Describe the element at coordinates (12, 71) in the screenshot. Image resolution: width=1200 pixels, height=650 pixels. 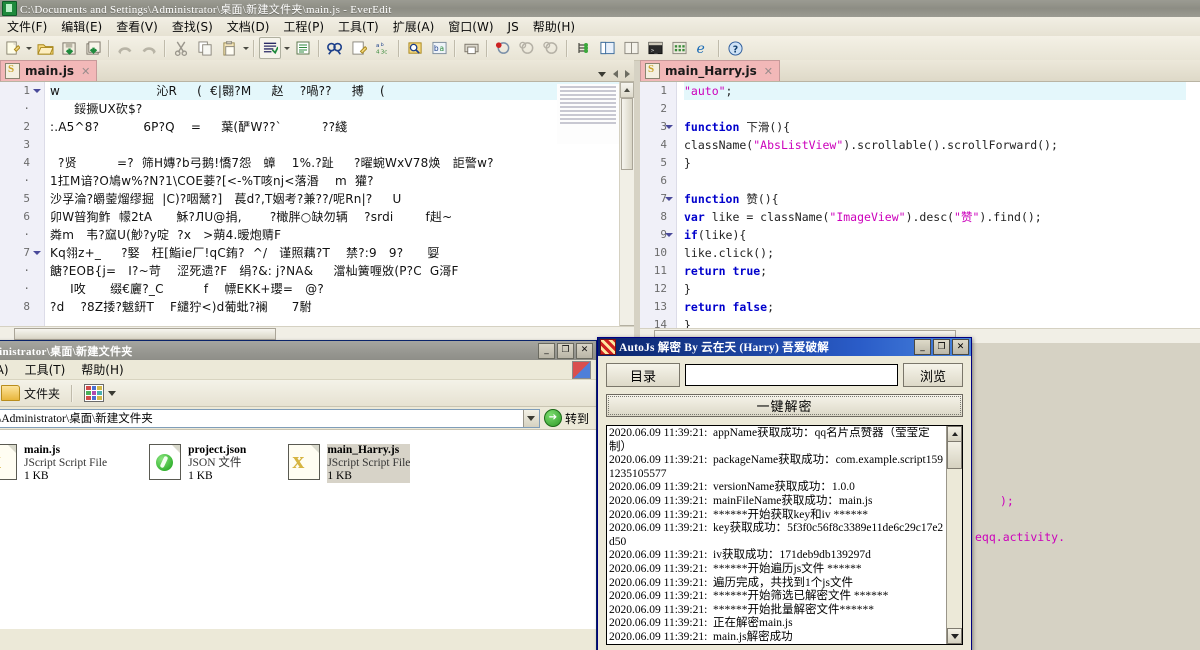
I see `script-file-icon` at that location.